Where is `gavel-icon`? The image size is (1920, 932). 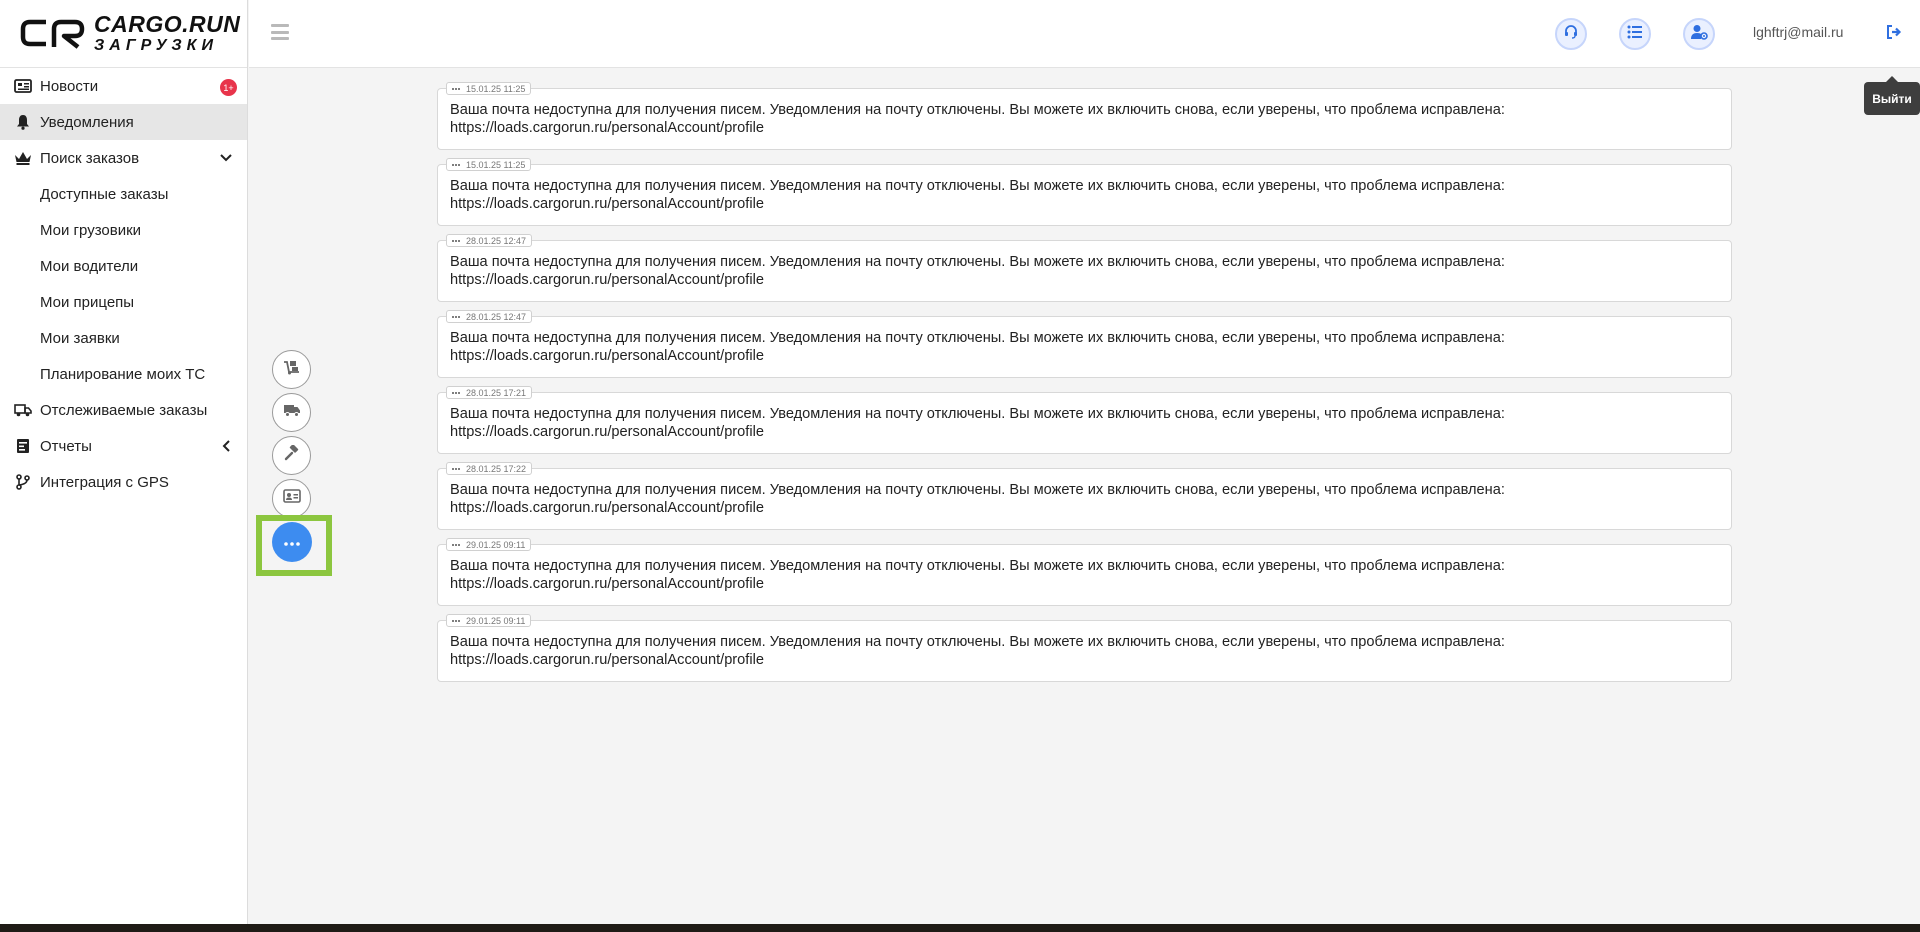 gavel-icon is located at coordinates (292, 455).